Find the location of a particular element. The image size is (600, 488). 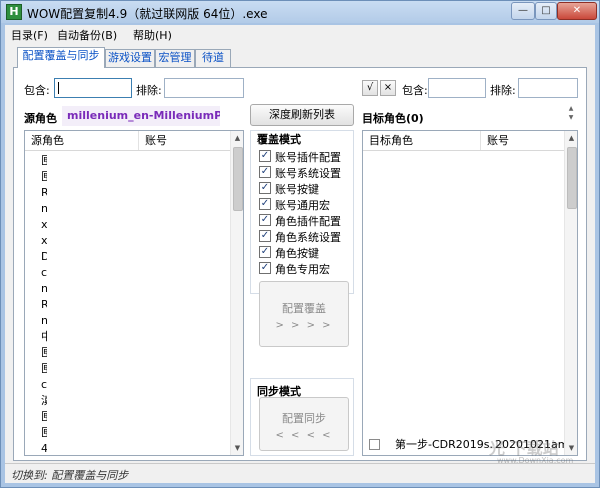

menu-bar: 目录(F) 自动备份(B) 帮助(H) is located at coordinates (300, 34).